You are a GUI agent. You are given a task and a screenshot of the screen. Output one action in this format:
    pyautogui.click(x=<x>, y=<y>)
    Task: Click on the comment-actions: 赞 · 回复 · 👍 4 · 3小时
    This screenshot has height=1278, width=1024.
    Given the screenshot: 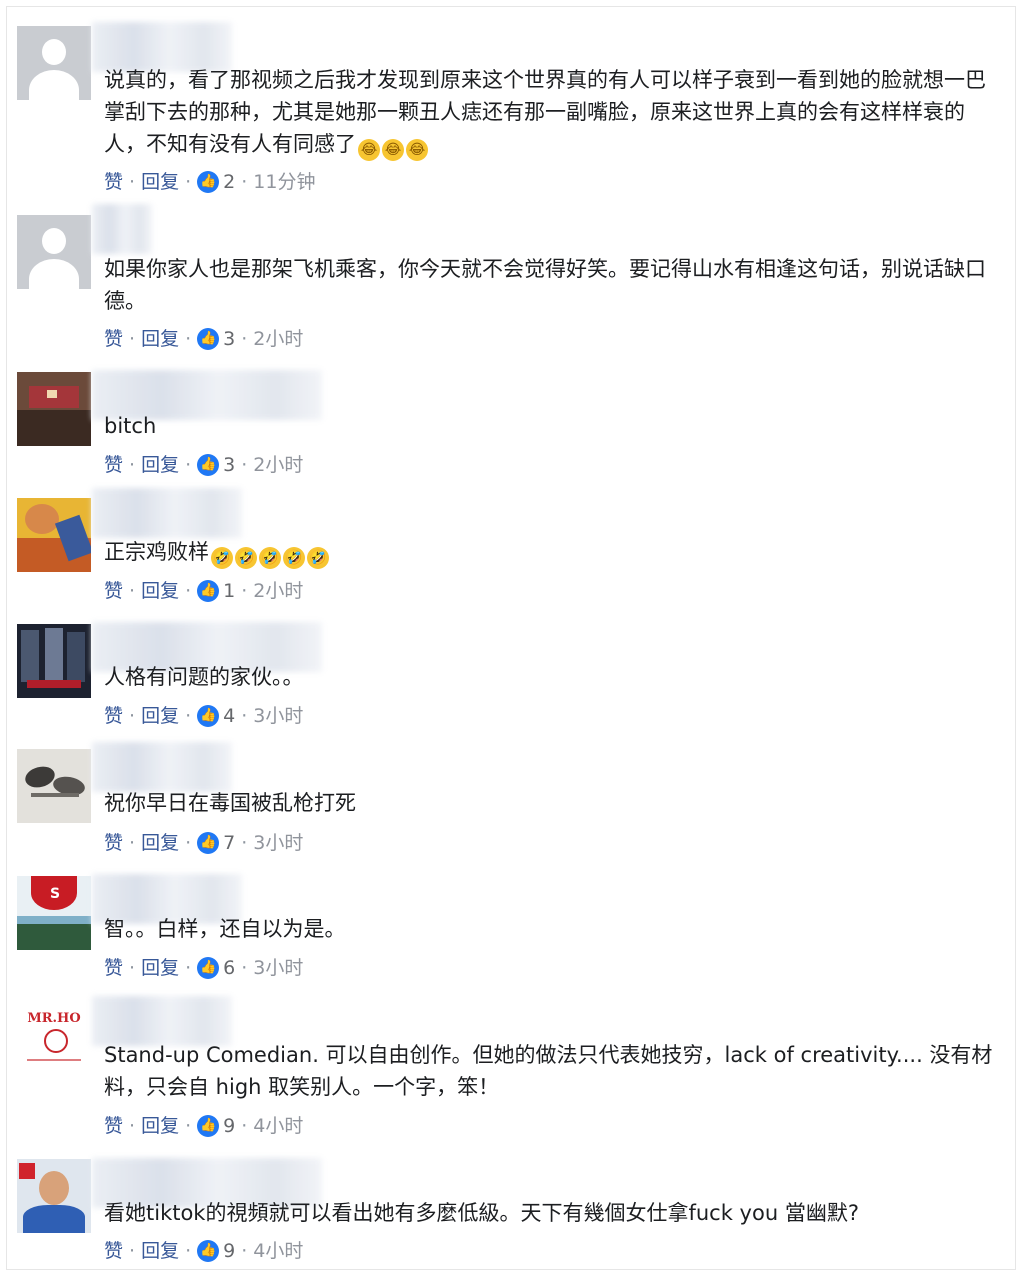 What is the action you would take?
    pyautogui.click(x=204, y=716)
    